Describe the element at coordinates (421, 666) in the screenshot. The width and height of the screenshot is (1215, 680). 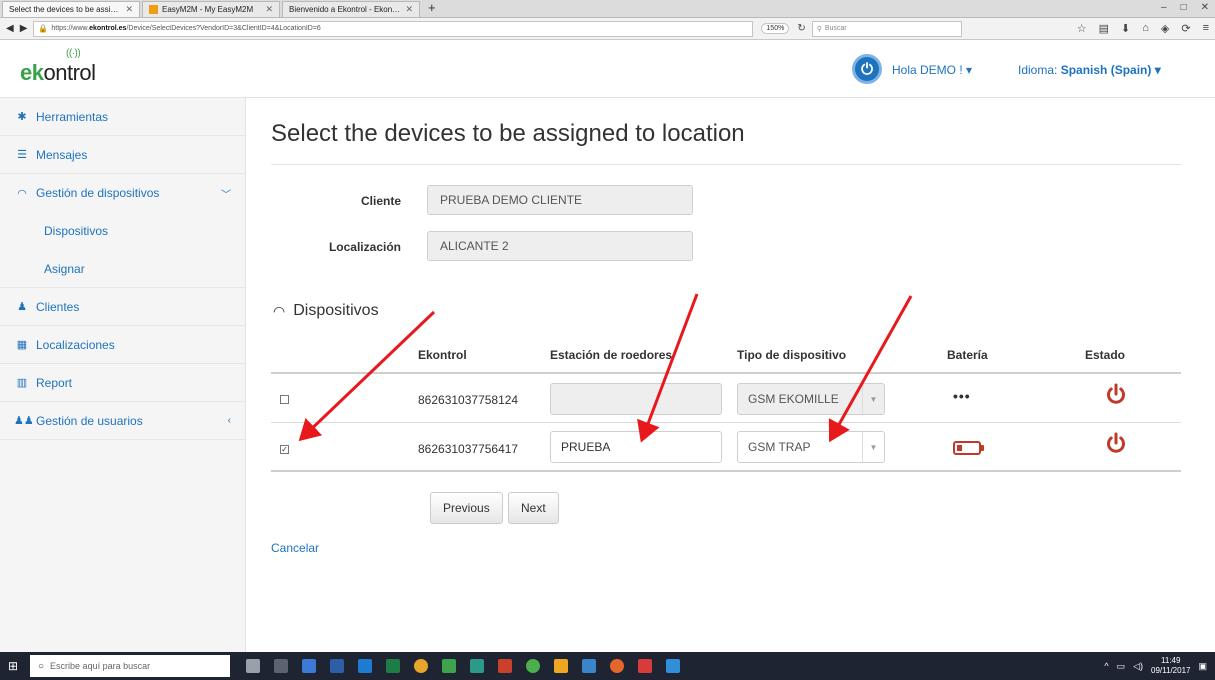
I see `chrome-icon` at that location.